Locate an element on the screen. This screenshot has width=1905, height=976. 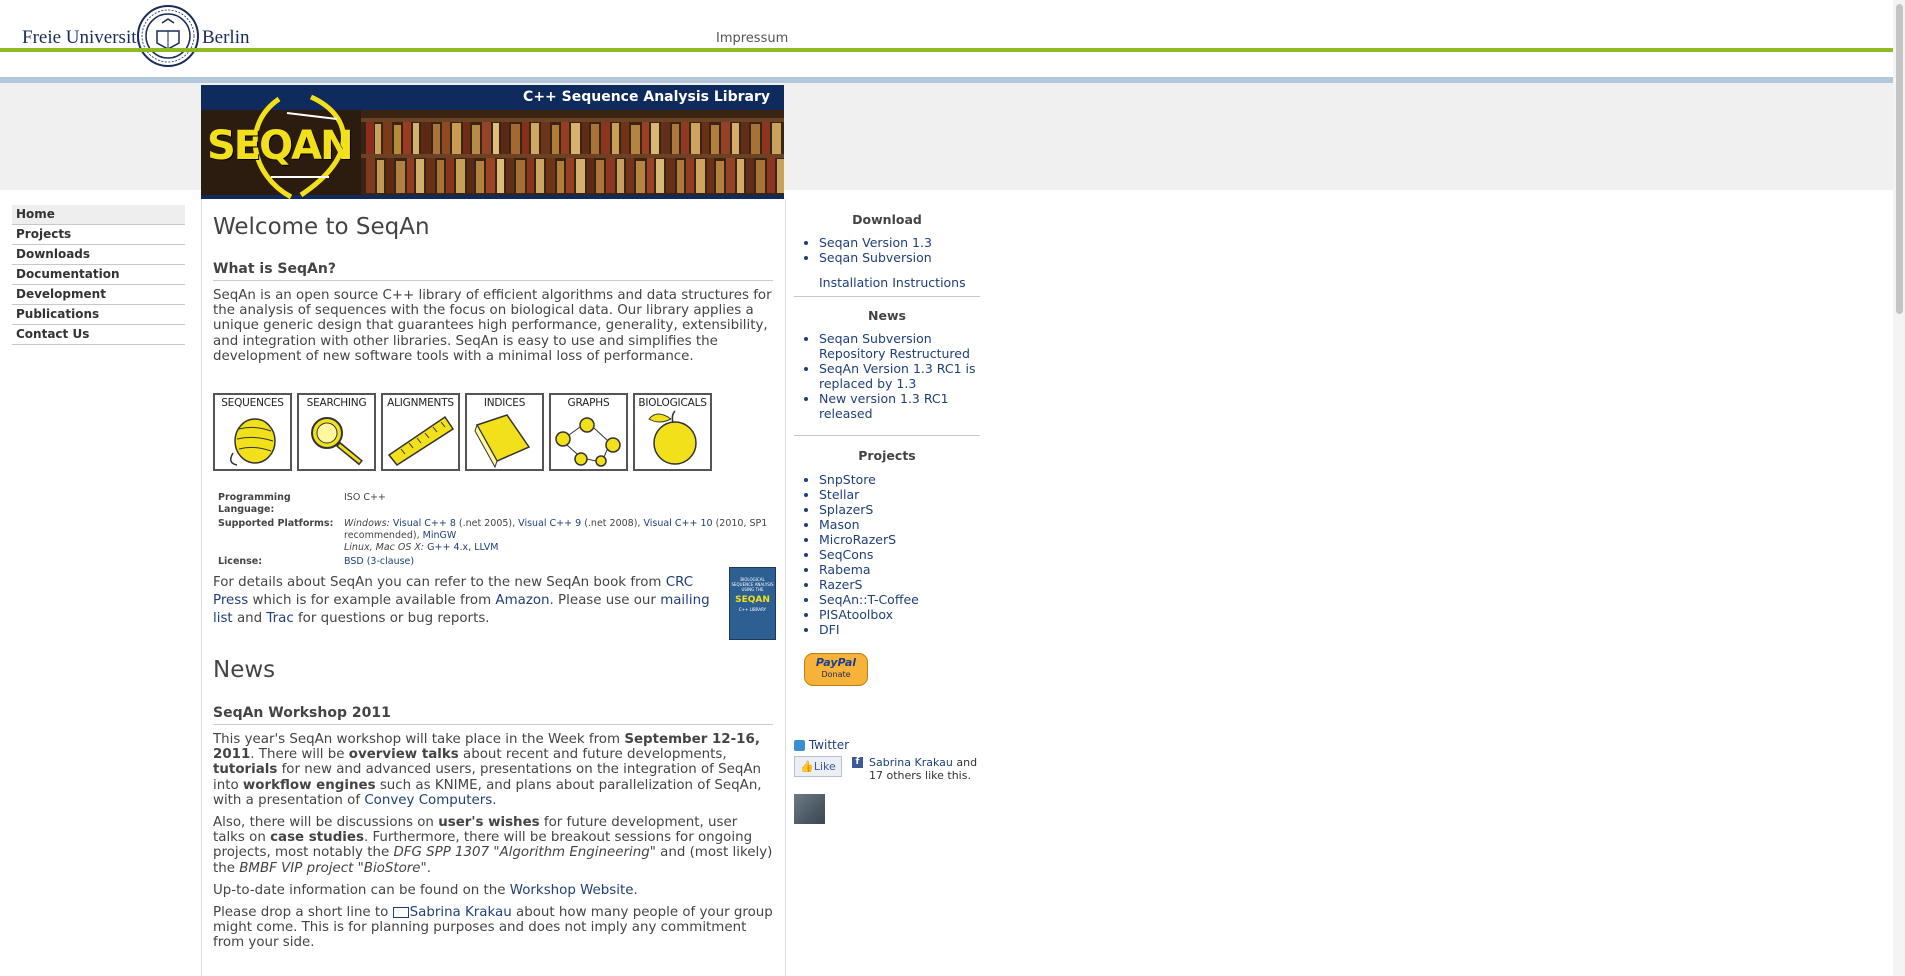
gcc-link: G++ 4.x is located at coordinates (447, 547).